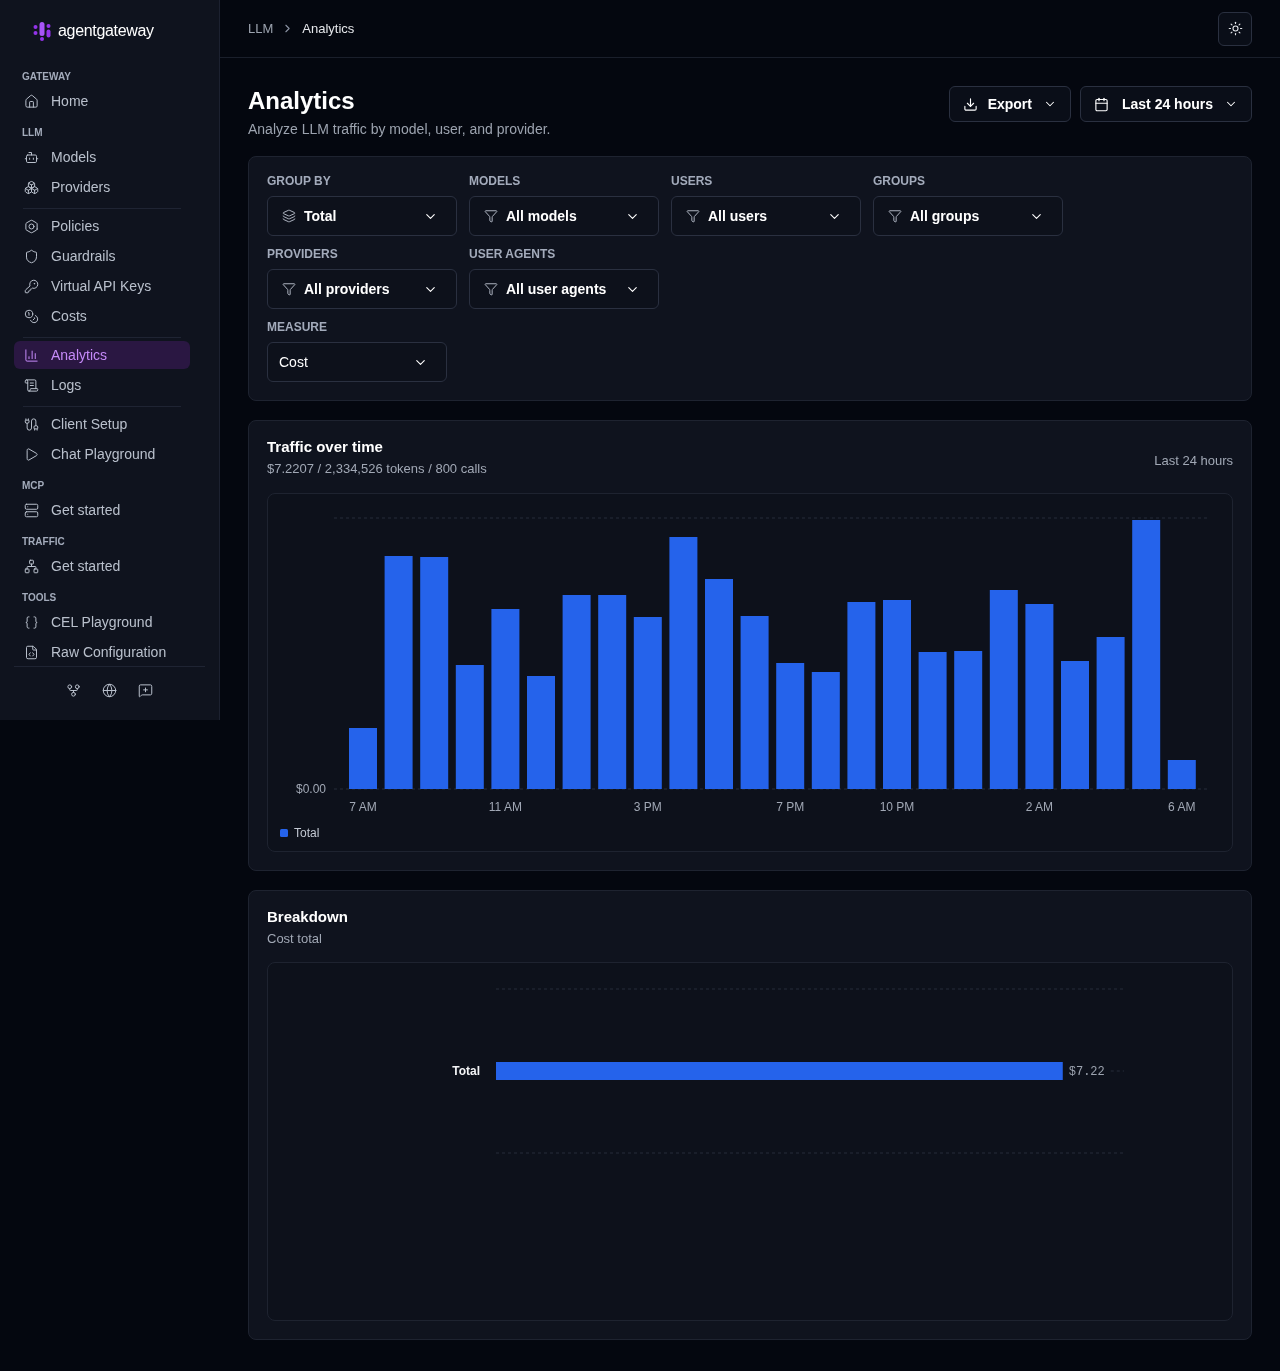  I want to click on field-label: PROVIDERS, so click(302, 254).